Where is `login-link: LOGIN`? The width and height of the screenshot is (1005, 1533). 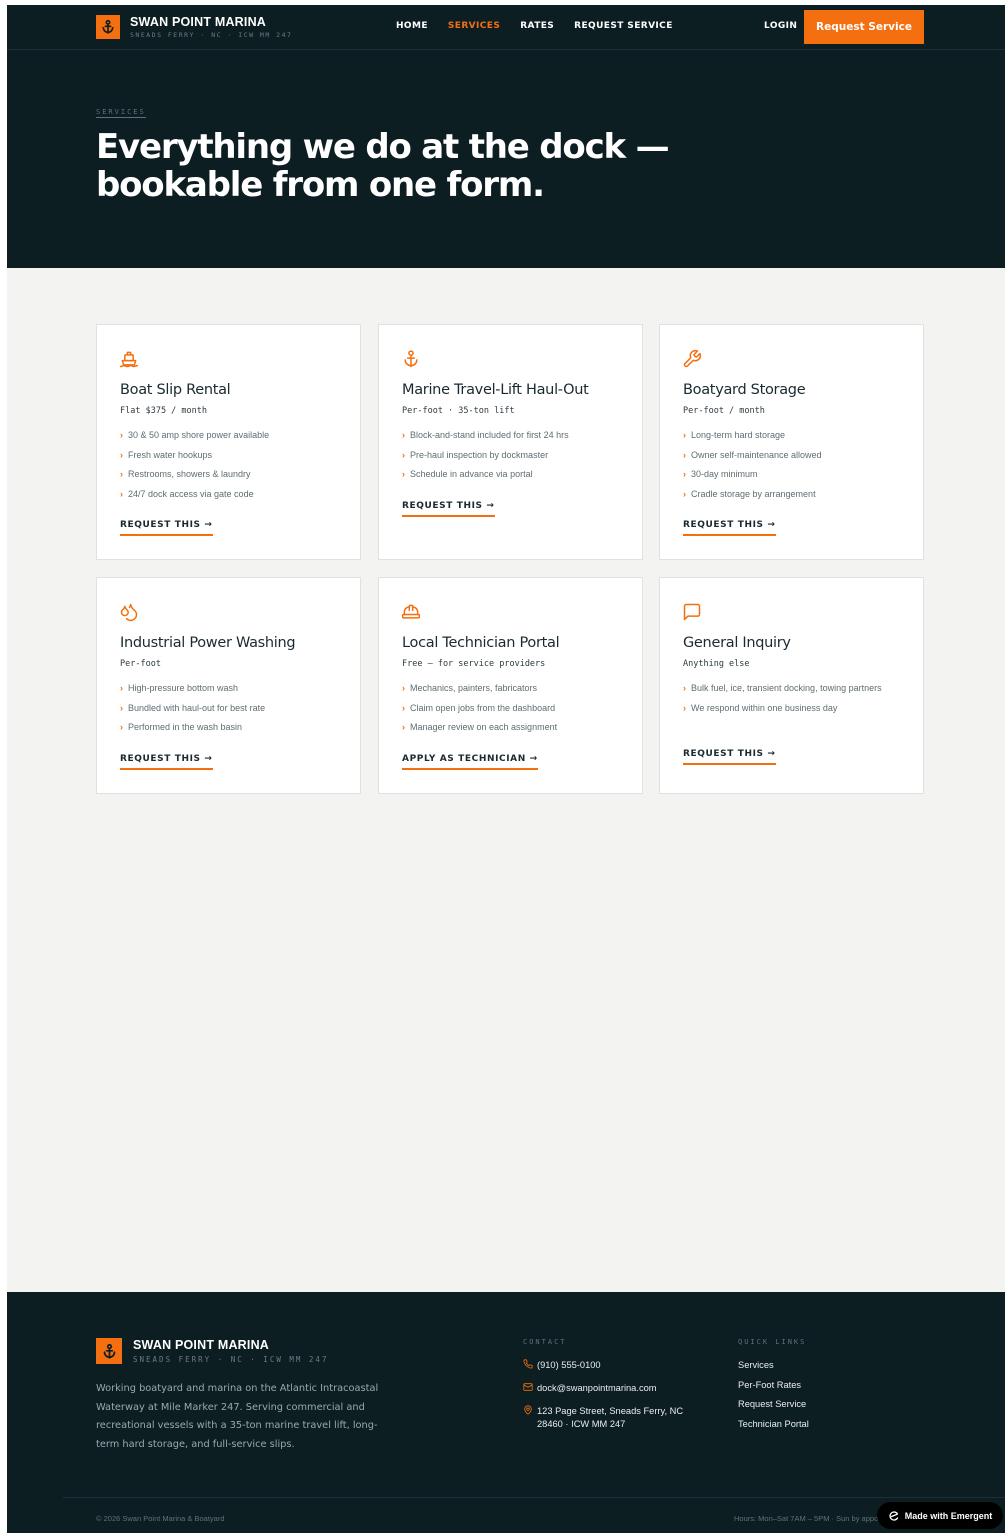 login-link: LOGIN is located at coordinates (780, 26).